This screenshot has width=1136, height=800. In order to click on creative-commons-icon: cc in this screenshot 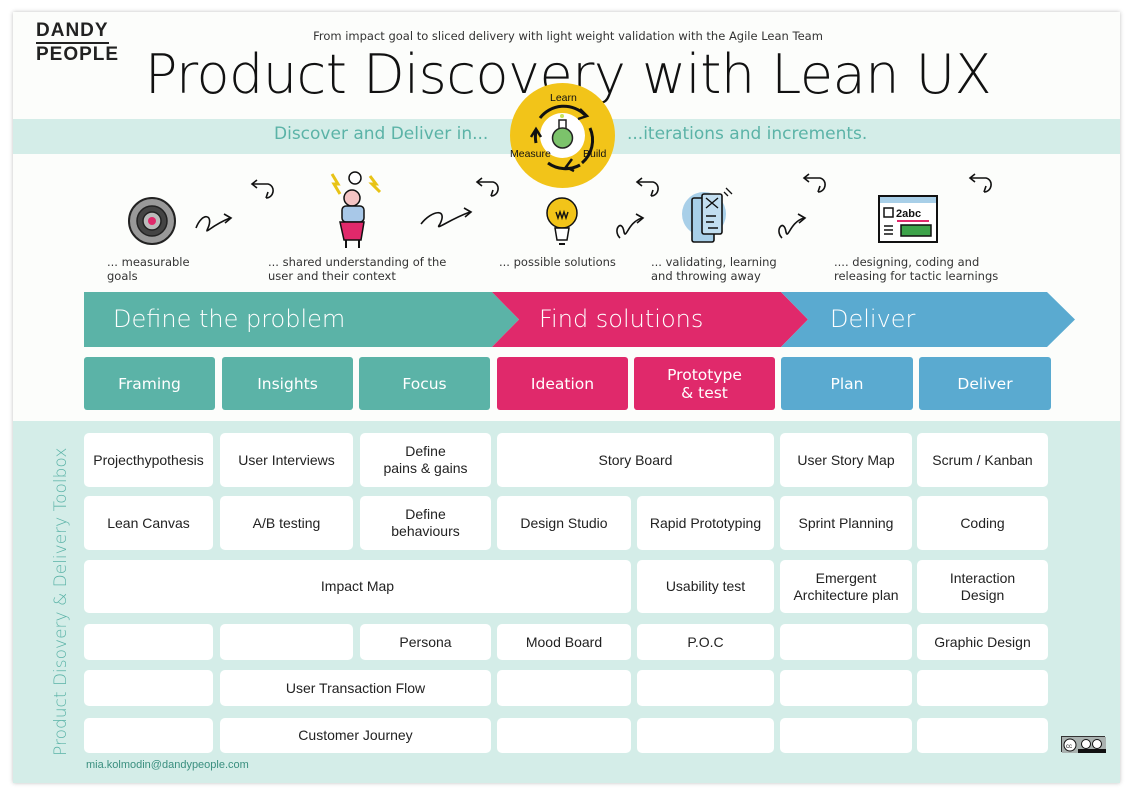, I will do `click(1084, 745)`.